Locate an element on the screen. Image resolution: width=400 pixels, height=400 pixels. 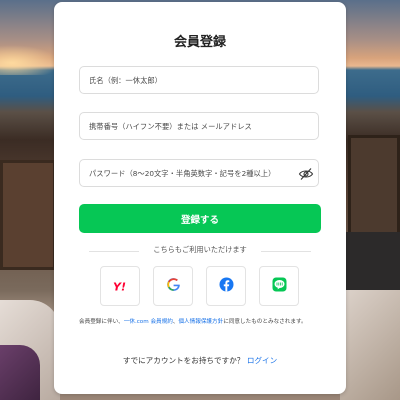
phone-or-email-input is located at coordinates (199, 126).